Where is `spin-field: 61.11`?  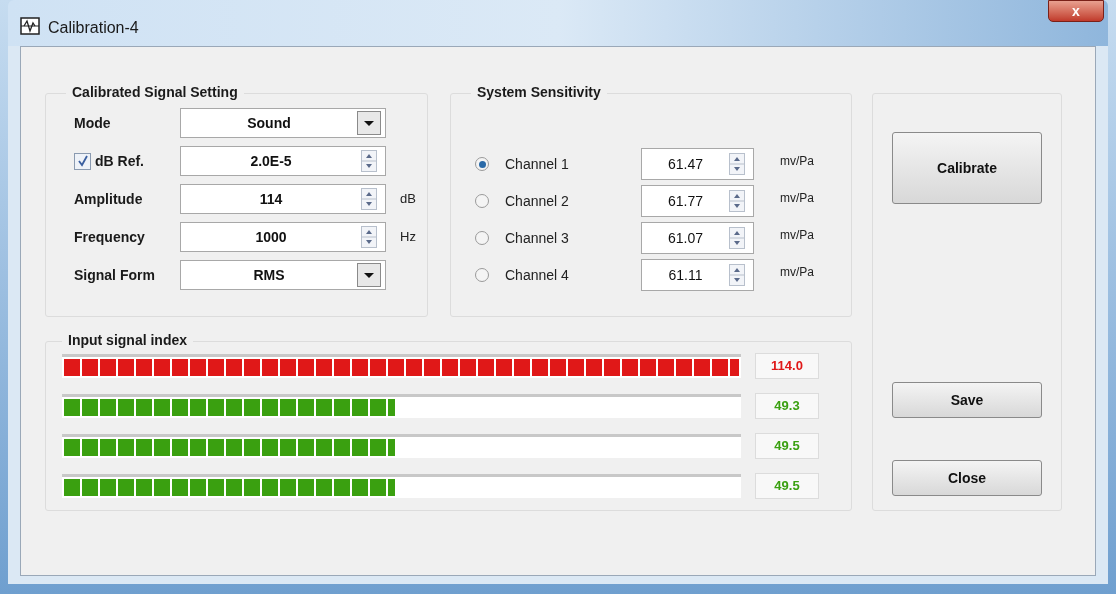 spin-field: 61.11 is located at coordinates (697, 275).